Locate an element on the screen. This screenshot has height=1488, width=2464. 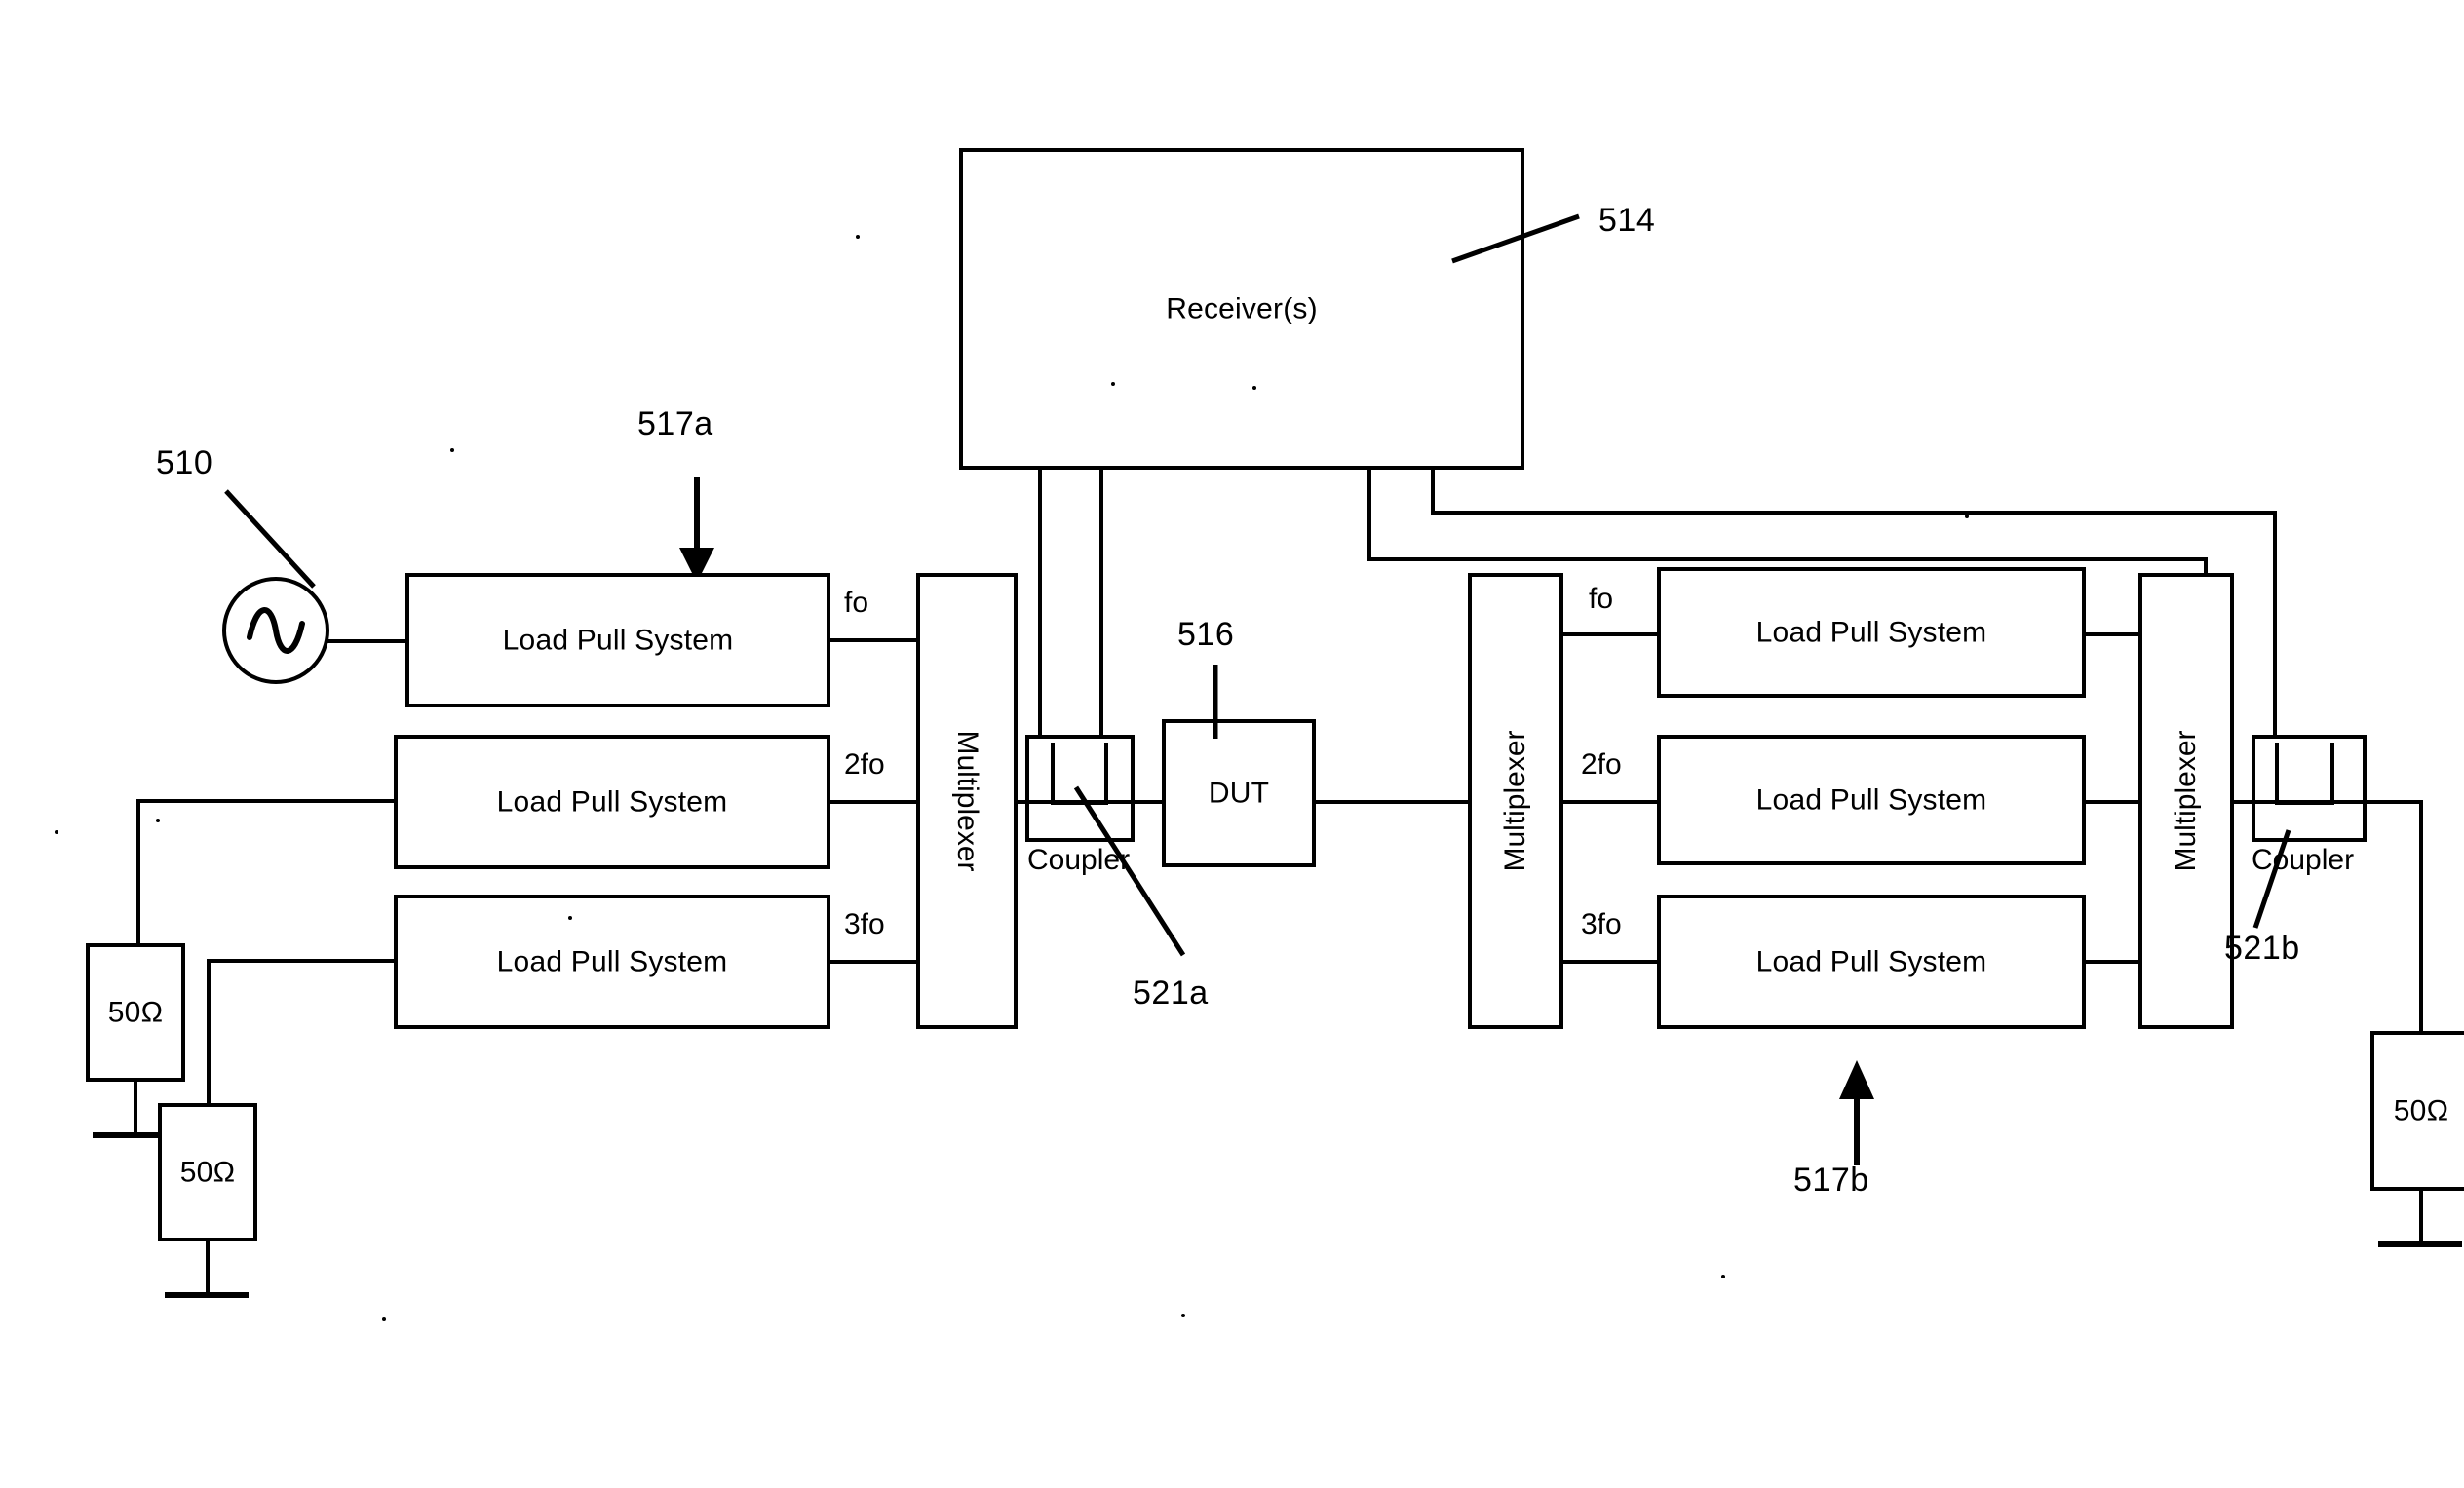
source-load-pull-system-2fo: Load Pull System is located at coordinates (612, 802).